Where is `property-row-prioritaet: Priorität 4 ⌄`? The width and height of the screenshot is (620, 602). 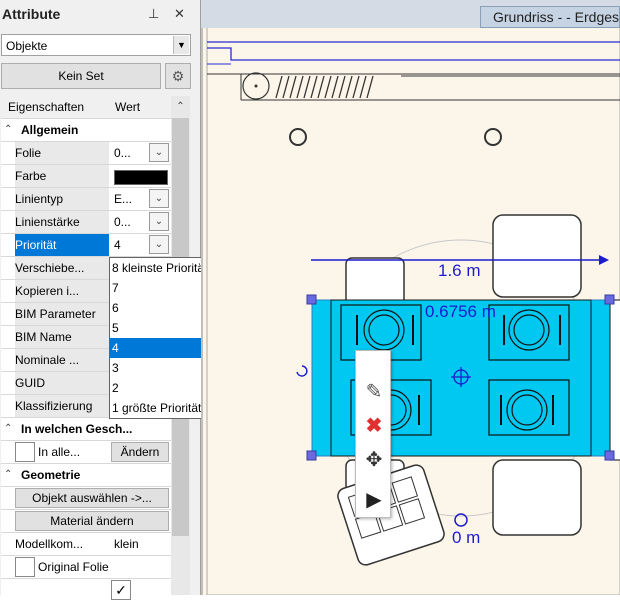
property-row-prioritaet: Priorität 4 ⌄ is located at coordinates (86, 245).